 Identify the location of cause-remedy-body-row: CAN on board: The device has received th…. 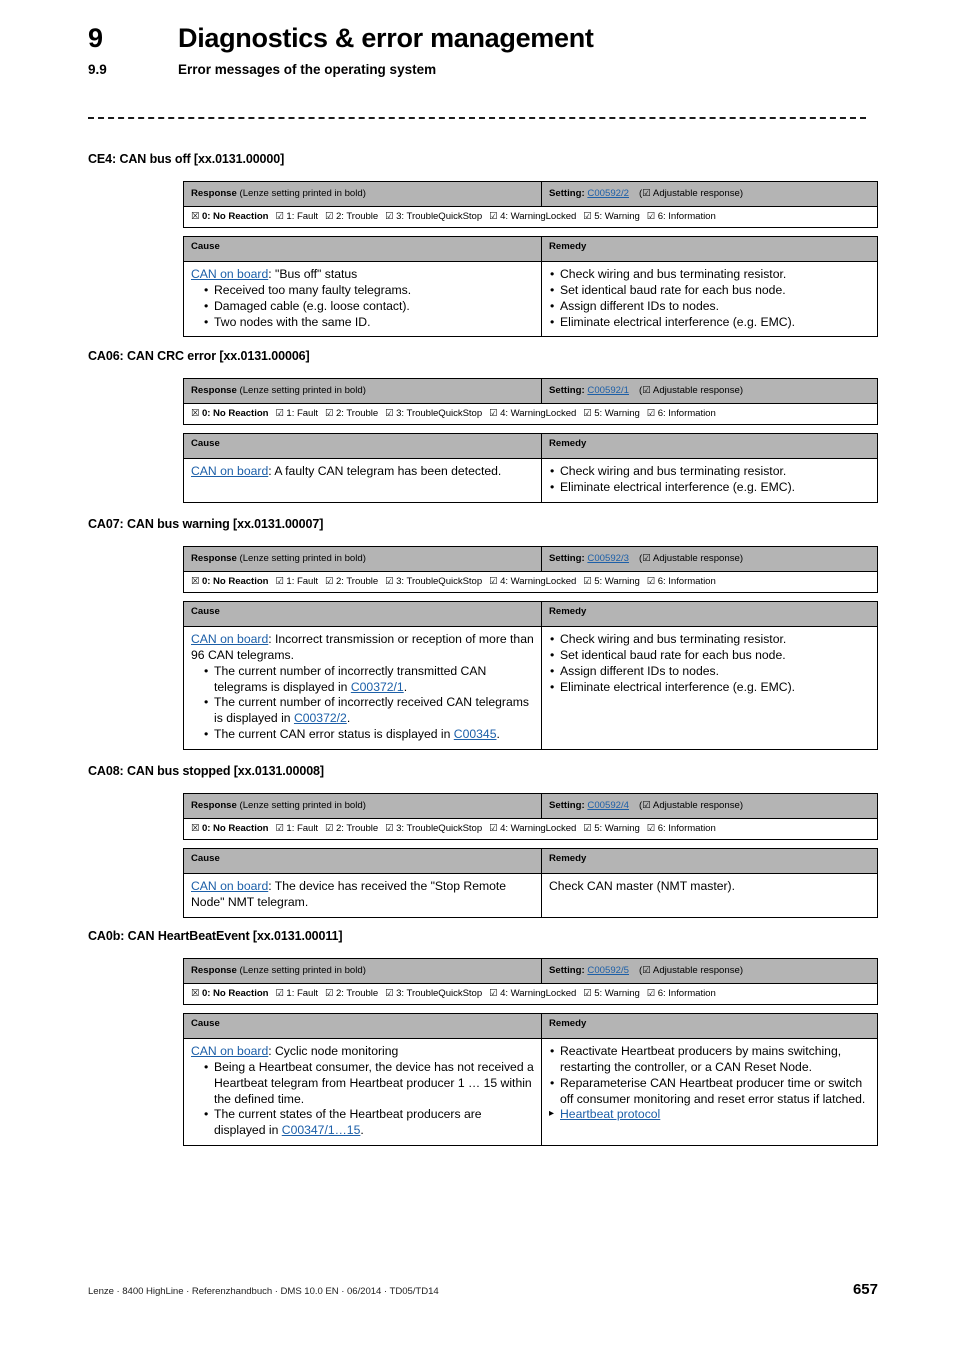
(530, 895).